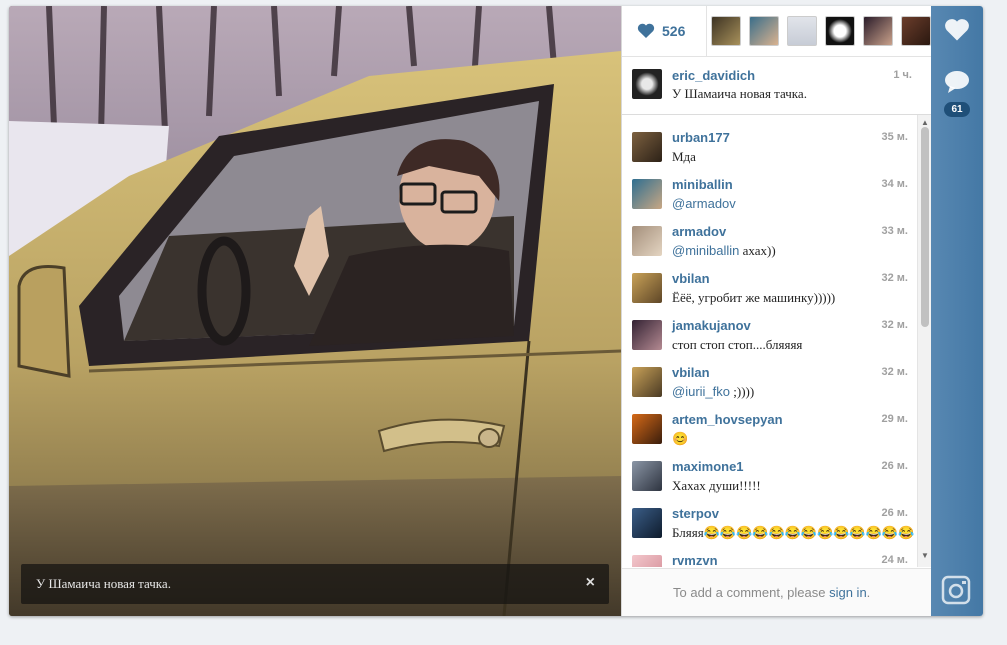 The width and height of the screenshot is (1007, 645). What do you see at coordinates (739, 93) in the screenshot?
I see `owner-caption-text: У Шамаича новая тачка.` at bounding box center [739, 93].